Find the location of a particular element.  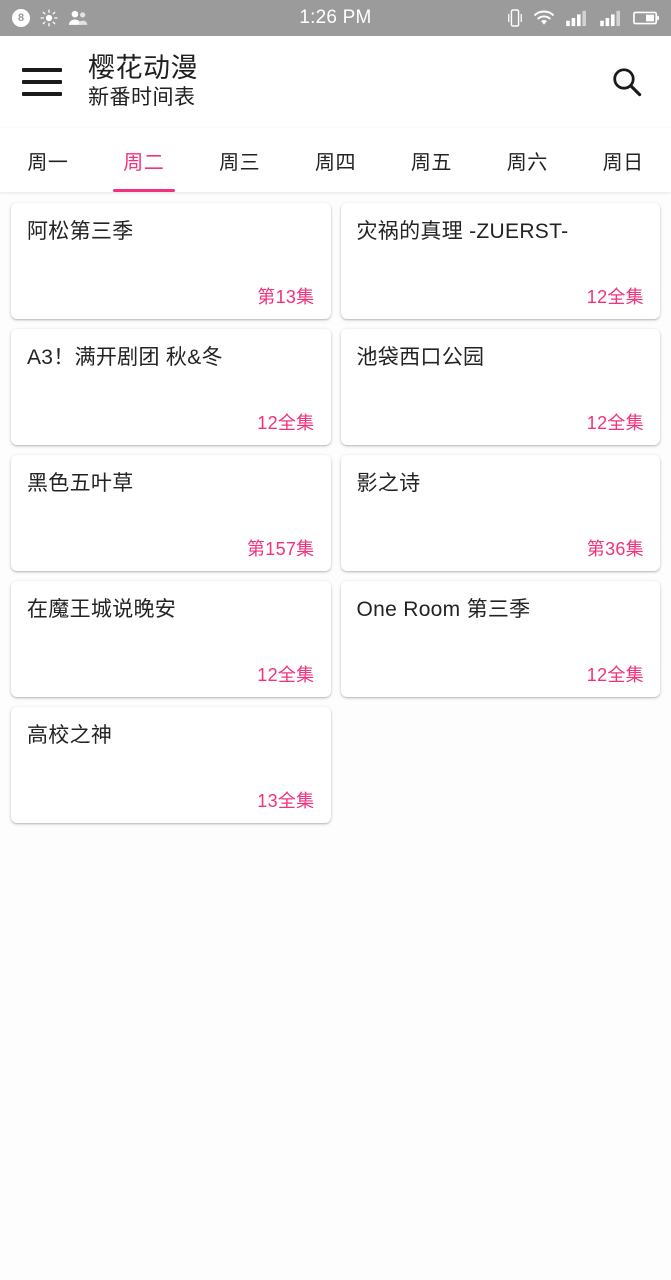

anime-card: 高校之神 13全集 is located at coordinates (171, 765).